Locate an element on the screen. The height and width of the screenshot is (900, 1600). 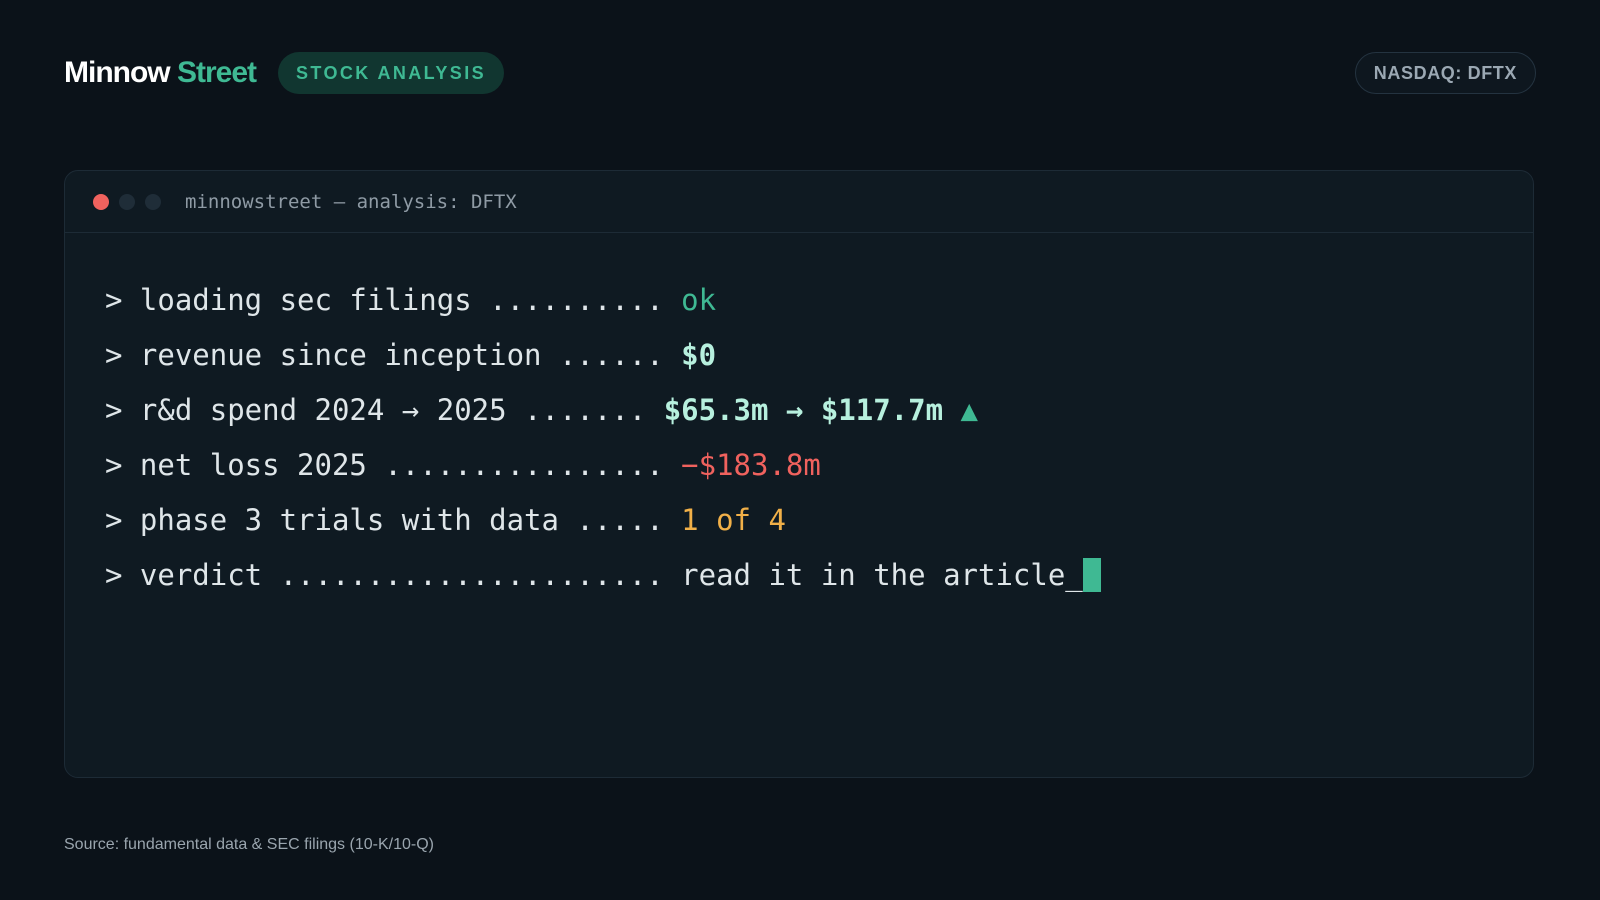
line-value-verdict: read it in the article_ is located at coordinates (882, 575).